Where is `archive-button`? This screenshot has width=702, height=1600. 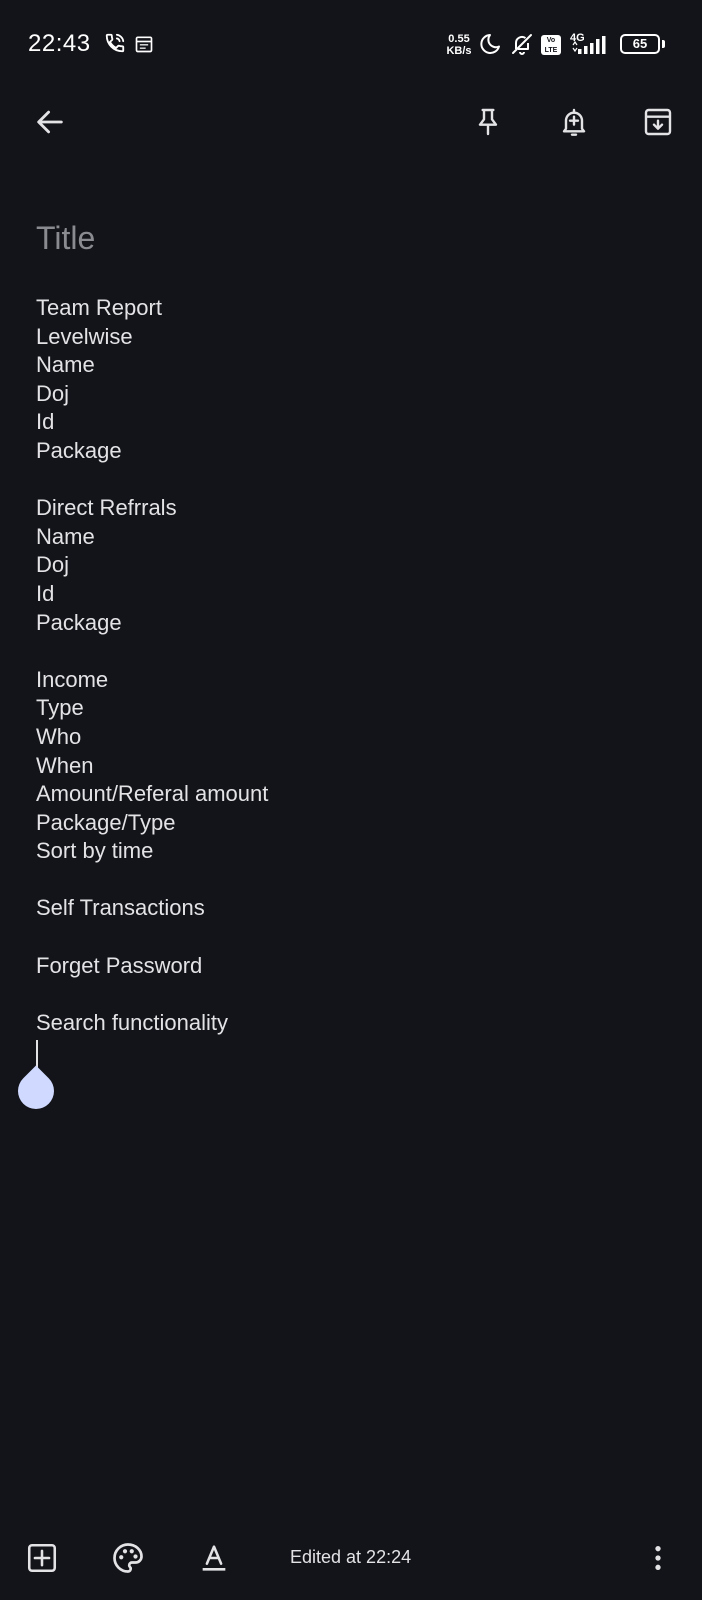 archive-button is located at coordinates (658, 122).